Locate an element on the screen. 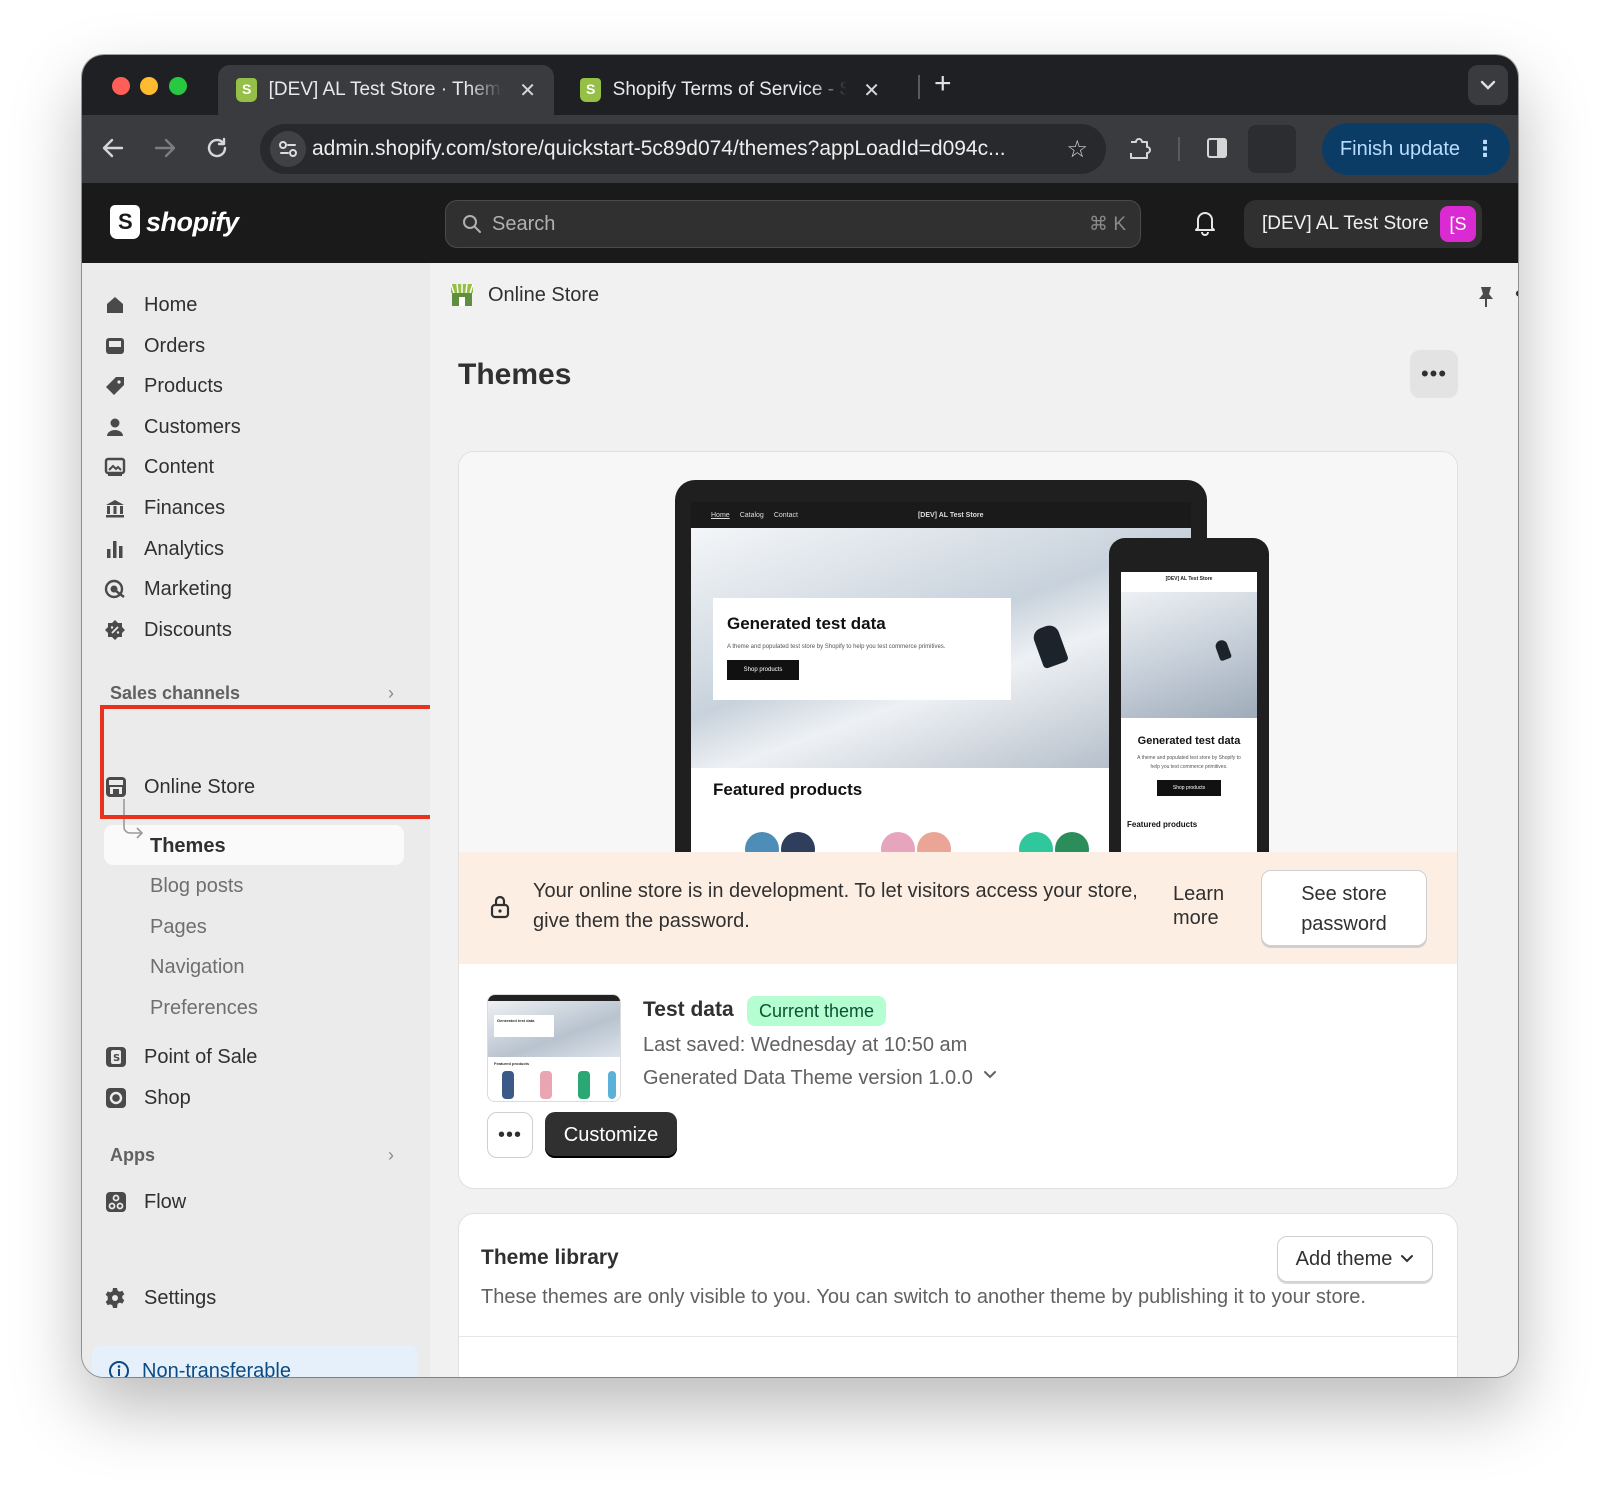  reload-button is located at coordinates (217, 148).